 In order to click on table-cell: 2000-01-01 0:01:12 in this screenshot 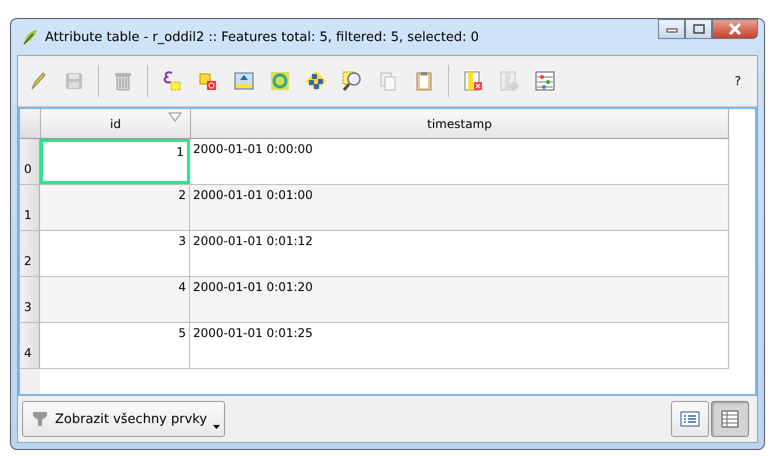, I will do `click(459, 253)`.